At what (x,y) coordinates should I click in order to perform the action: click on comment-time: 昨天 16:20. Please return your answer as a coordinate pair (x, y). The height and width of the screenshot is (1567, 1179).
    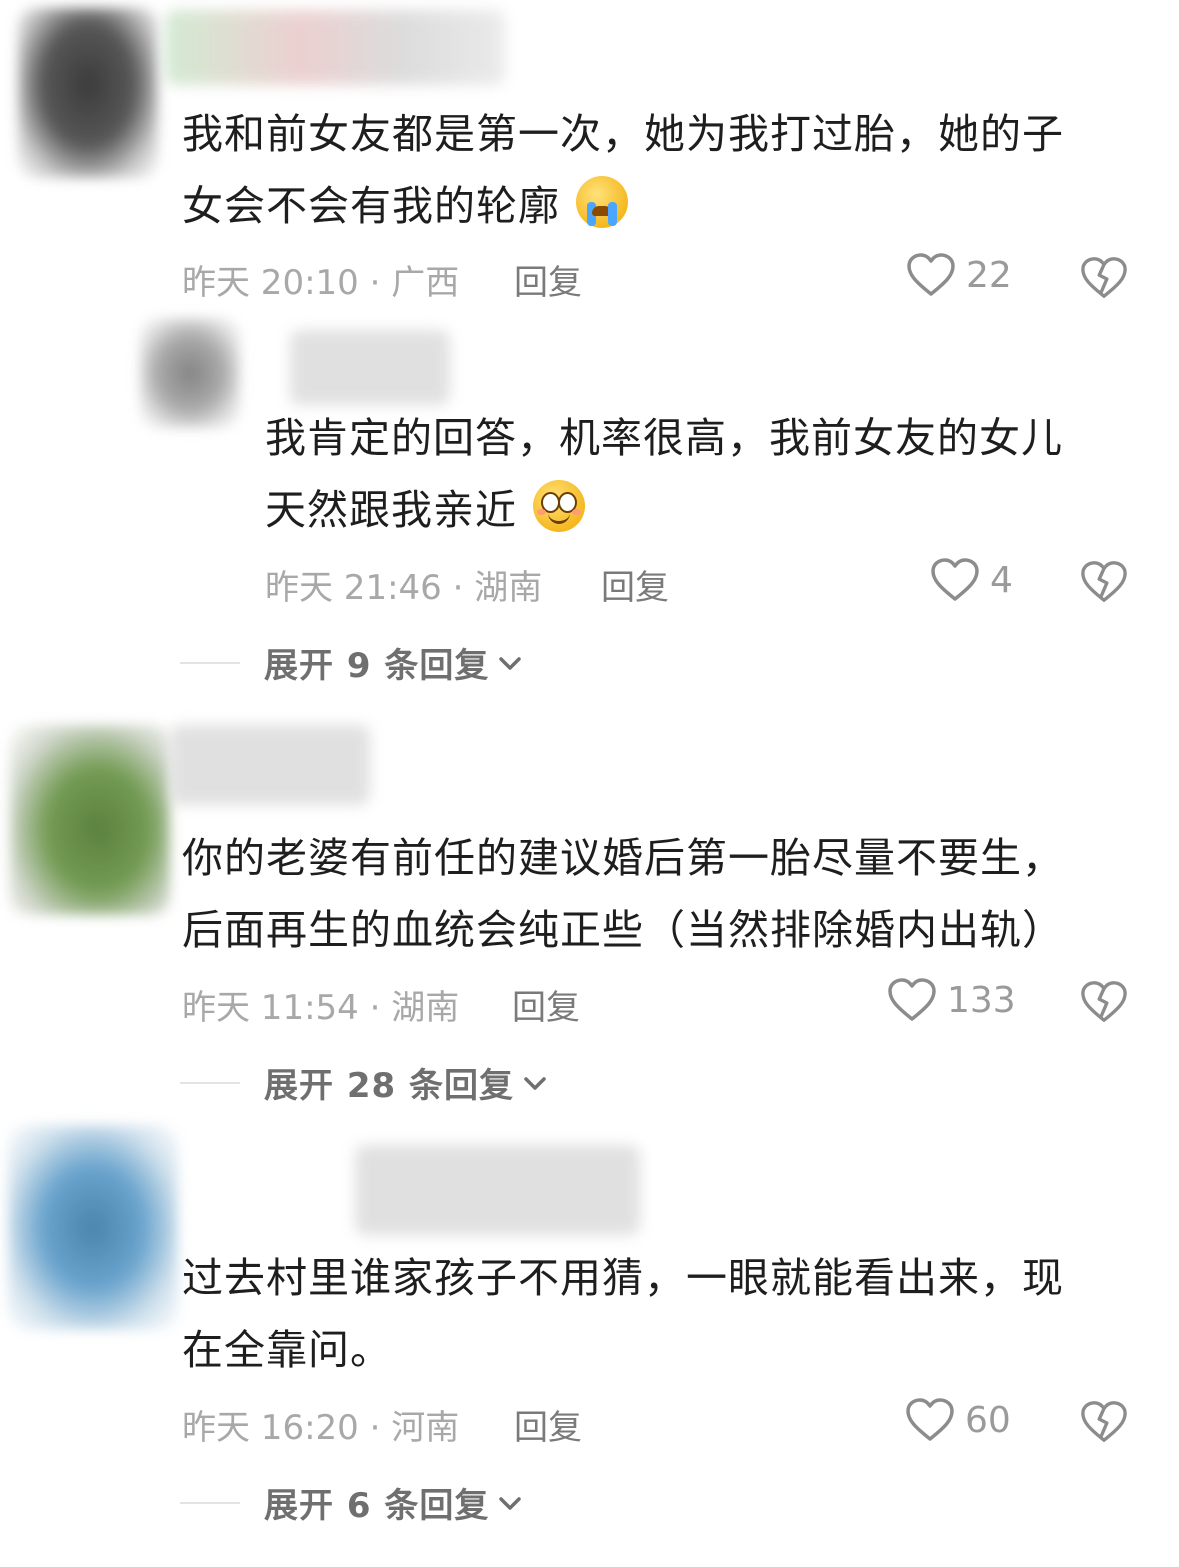
    Looking at the image, I should click on (270, 1428).